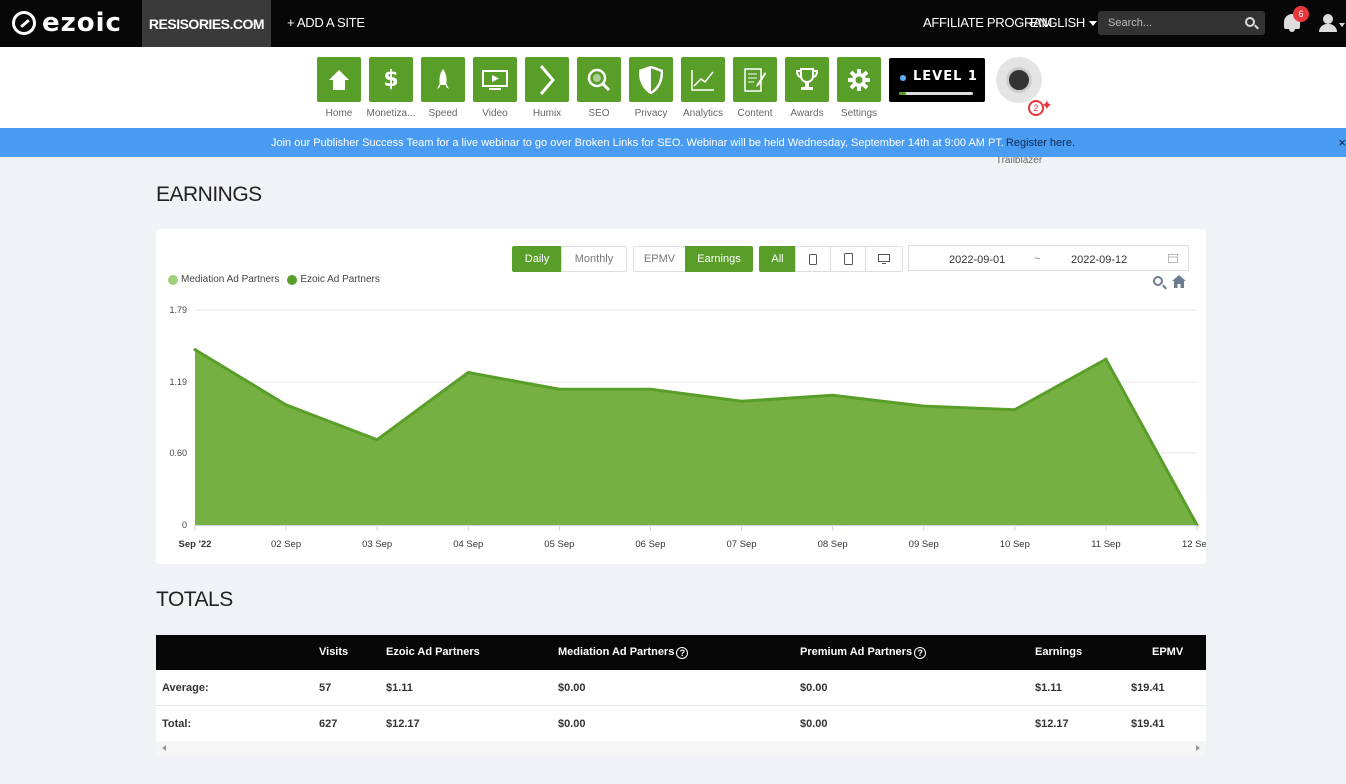 This screenshot has width=1346, height=784. I want to click on legend-label: Mediation Ad Partners, so click(230, 279).